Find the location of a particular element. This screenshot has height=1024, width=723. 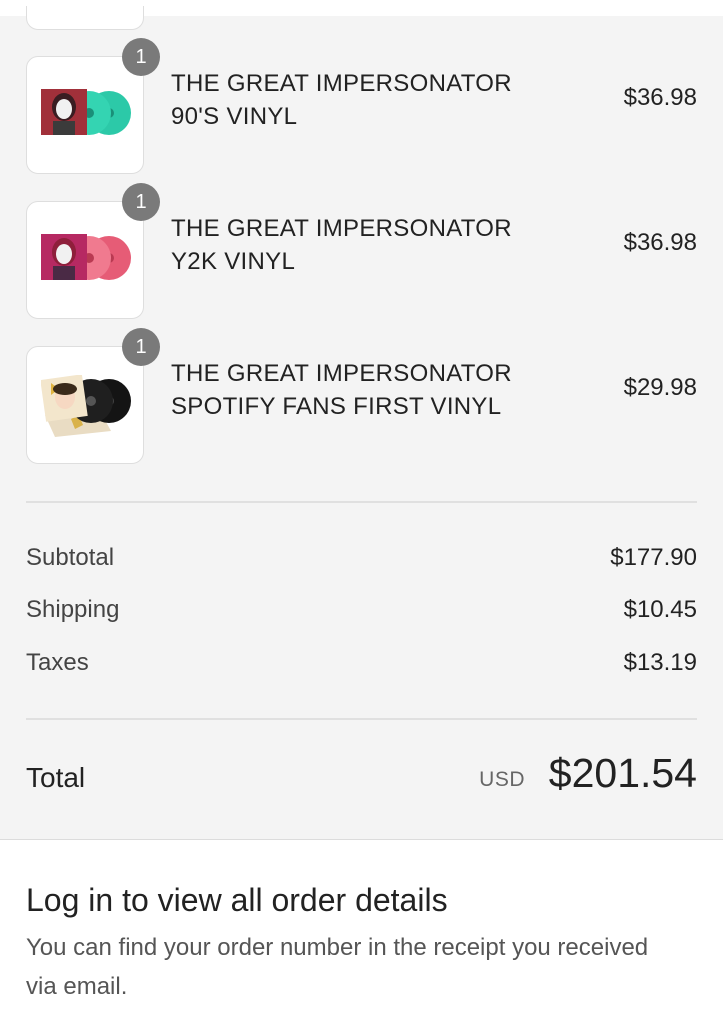

item-title-line-2: SPOTIFY FANS FIRST VINYL is located at coordinates (336, 406).